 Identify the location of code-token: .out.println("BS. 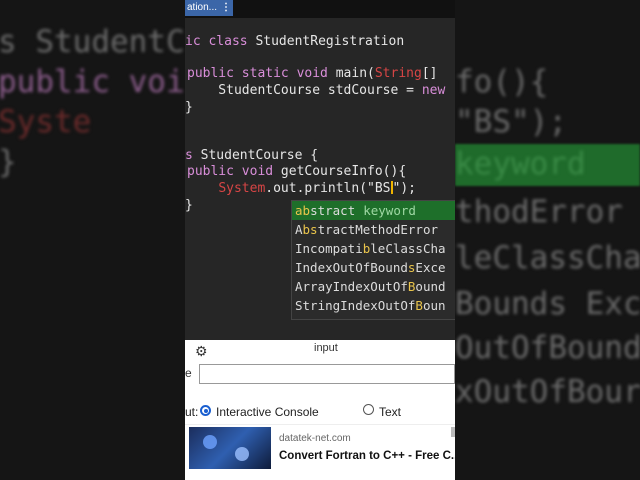
(328, 188).